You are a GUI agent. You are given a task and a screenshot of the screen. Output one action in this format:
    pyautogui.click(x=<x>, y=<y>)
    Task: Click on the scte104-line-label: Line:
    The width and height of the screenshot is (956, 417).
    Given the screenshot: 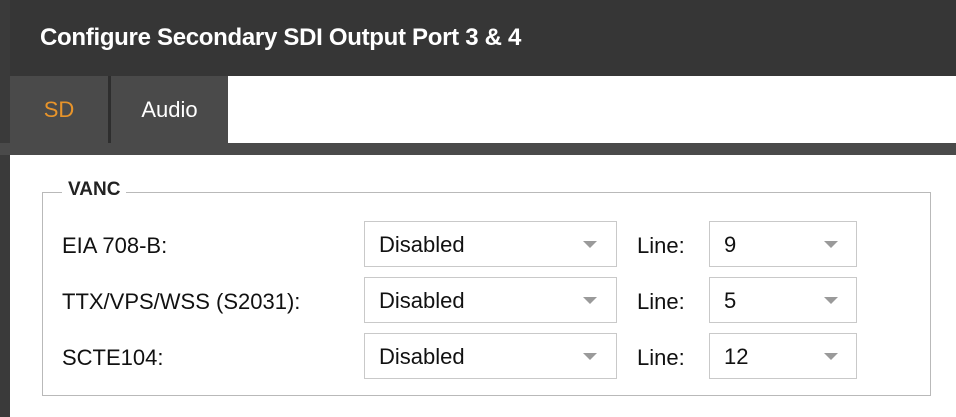 What is the action you would take?
    pyautogui.click(x=661, y=357)
    